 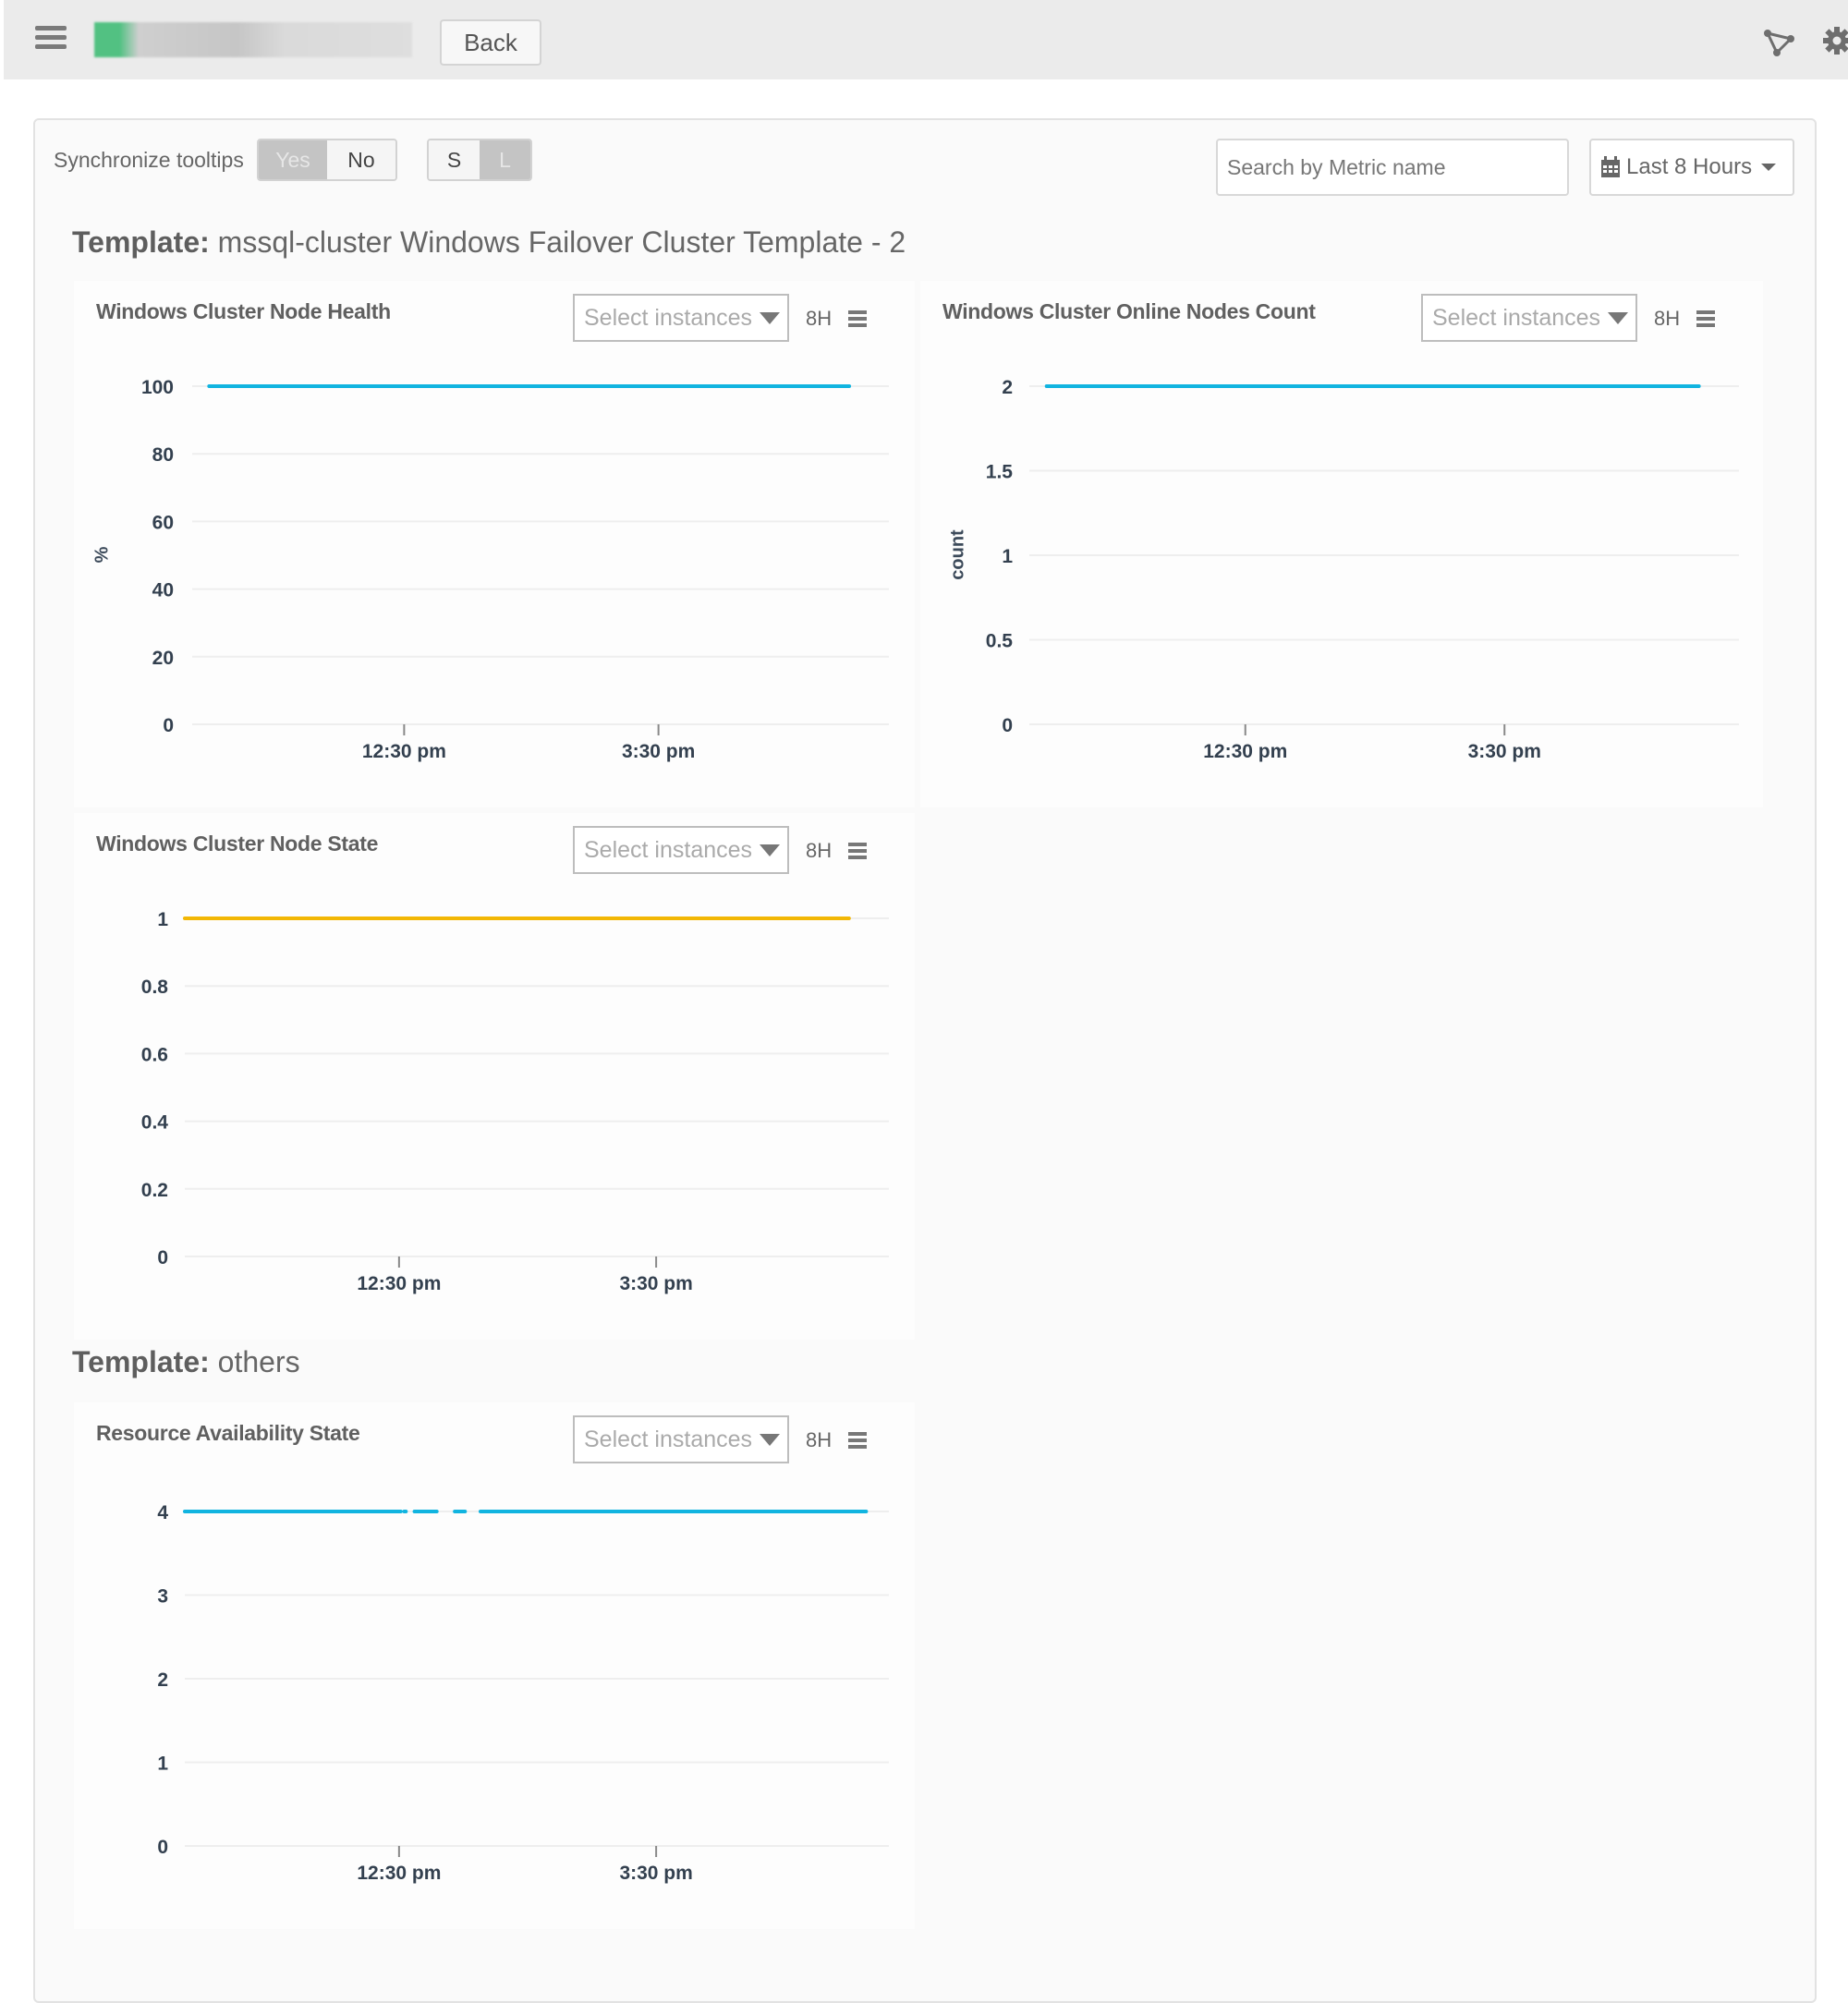 I want to click on chart-size-toggle: S L, so click(x=479, y=160).